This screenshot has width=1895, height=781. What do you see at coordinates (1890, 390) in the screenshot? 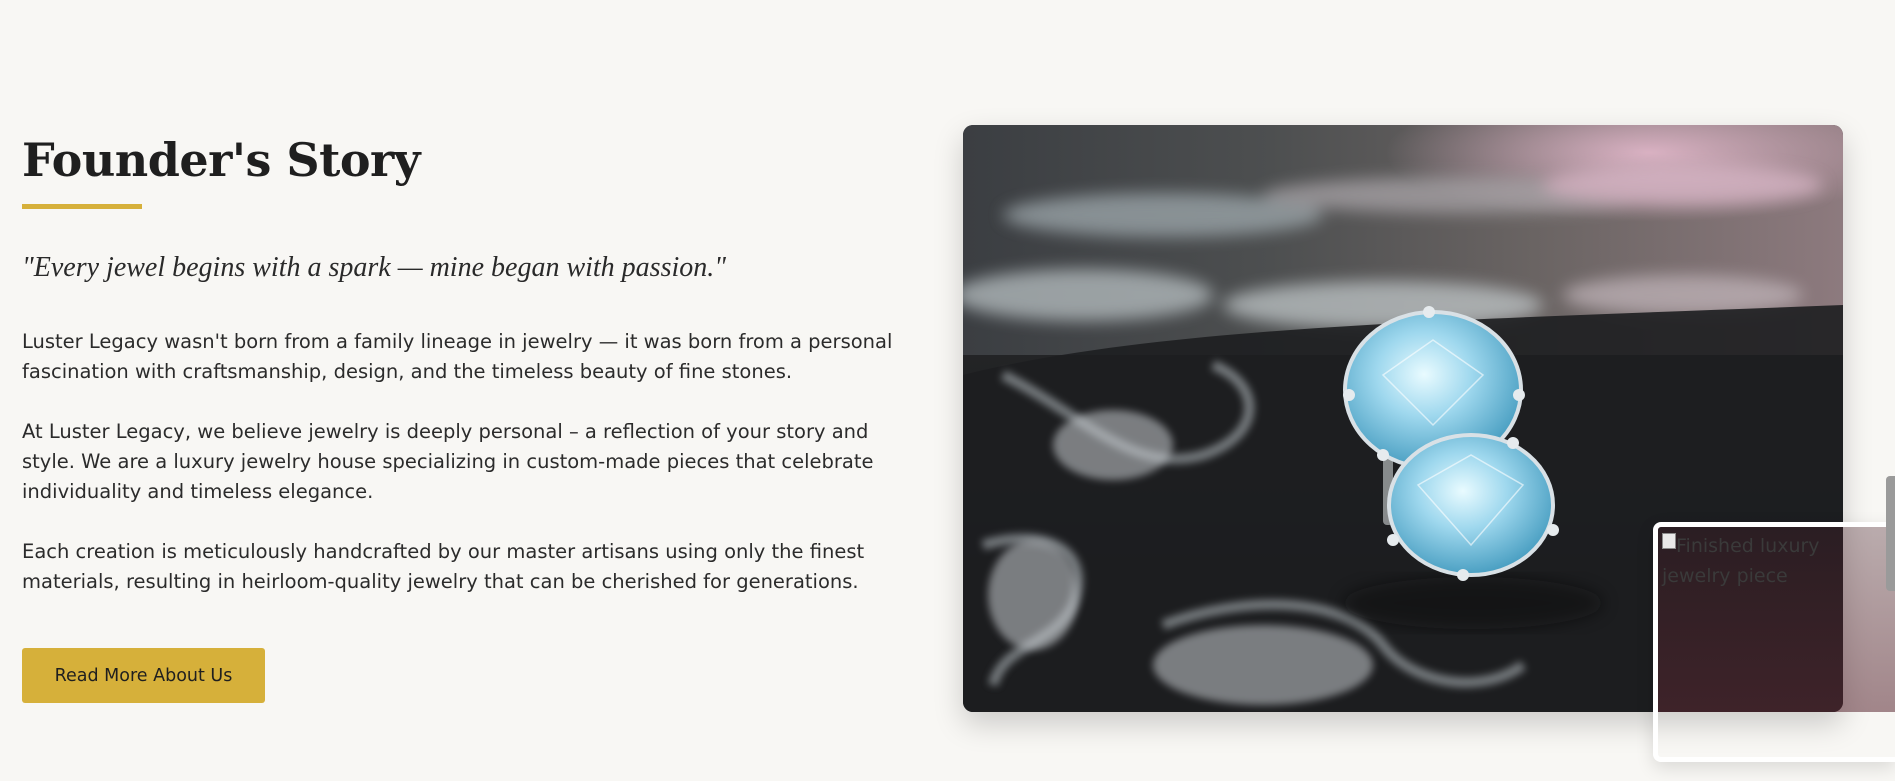
I see `page-scrollbar` at bounding box center [1890, 390].